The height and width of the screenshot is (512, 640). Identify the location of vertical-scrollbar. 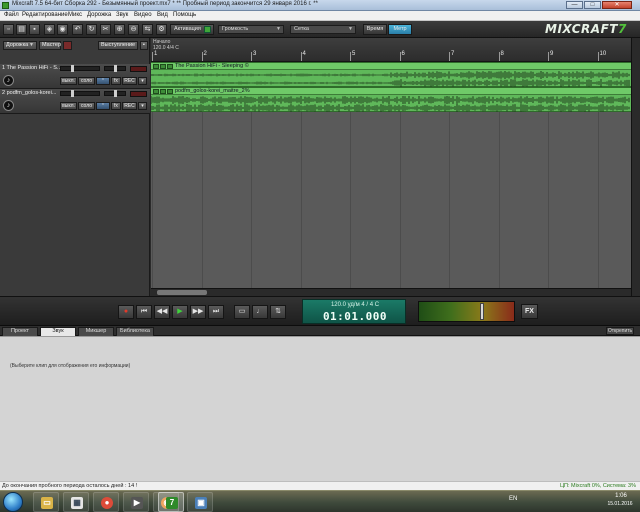
(635, 167).